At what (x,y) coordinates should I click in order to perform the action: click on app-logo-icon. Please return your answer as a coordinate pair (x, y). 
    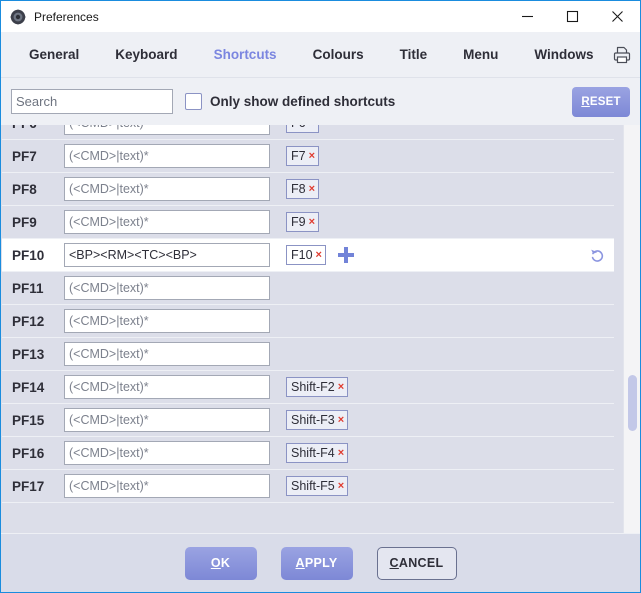
    Looking at the image, I should click on (18, 17).